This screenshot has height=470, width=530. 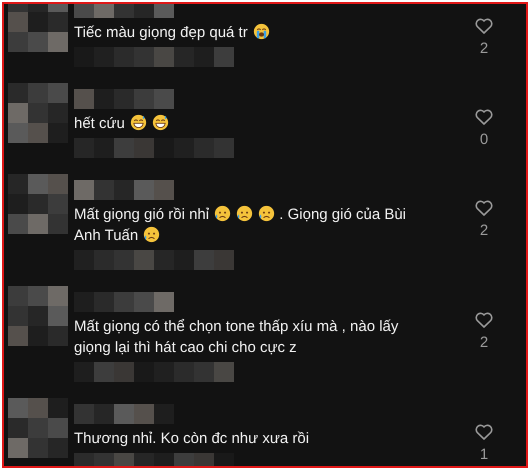 I want to click on comment-text: Tiếc màu giọng đẹp quá tr, so click(x=254, y=32).